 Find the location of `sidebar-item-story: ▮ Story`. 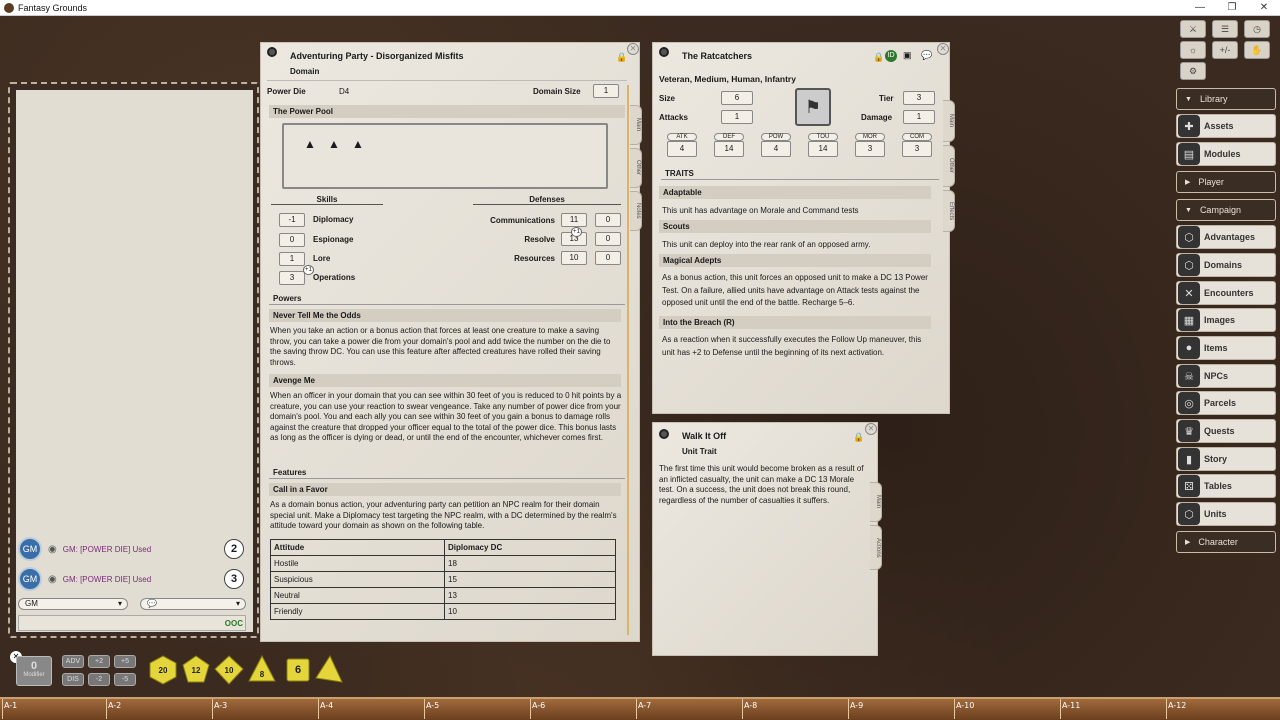

sidebar-item-story: ▮ Story is located at coordinates (1226, 459).